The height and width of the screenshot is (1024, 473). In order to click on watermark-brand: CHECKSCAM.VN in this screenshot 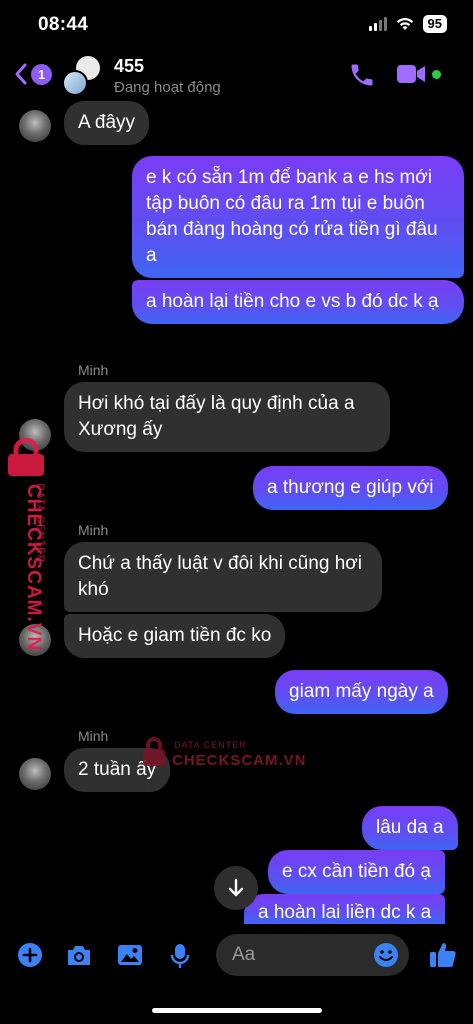, I will do `click(239, 760)`.